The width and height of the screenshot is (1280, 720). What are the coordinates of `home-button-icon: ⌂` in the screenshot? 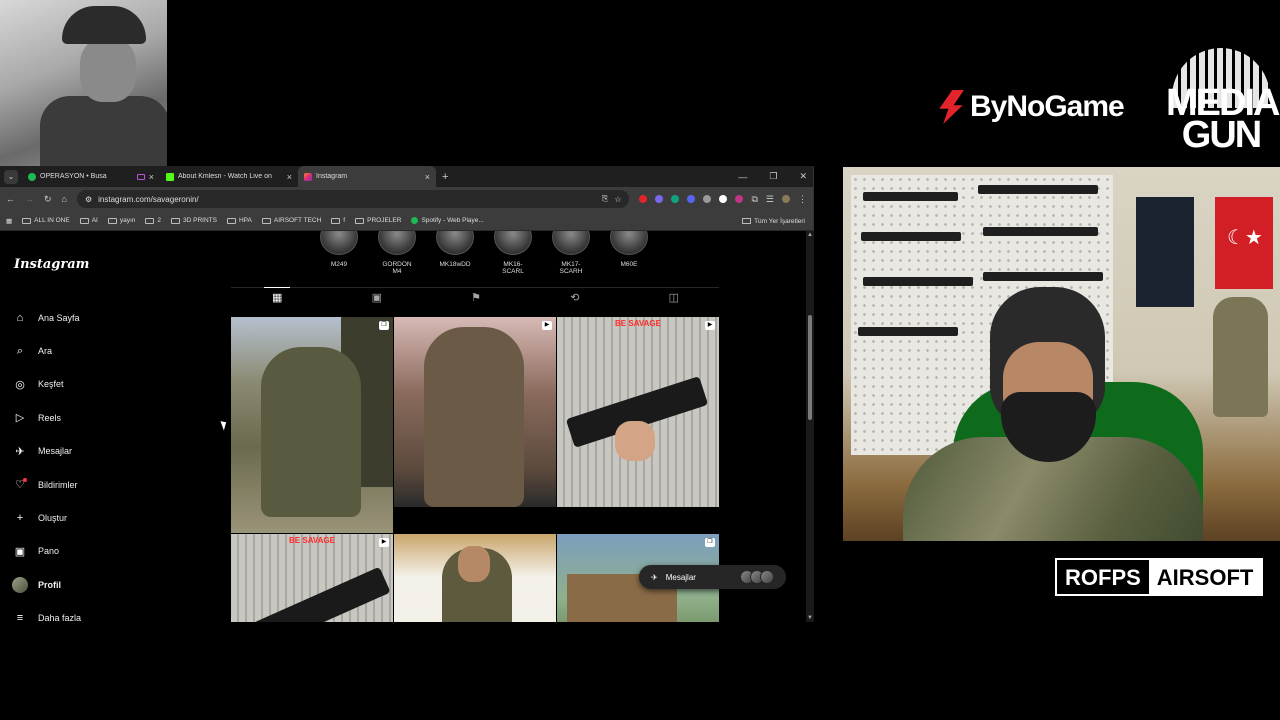 It's located at (64, 199).